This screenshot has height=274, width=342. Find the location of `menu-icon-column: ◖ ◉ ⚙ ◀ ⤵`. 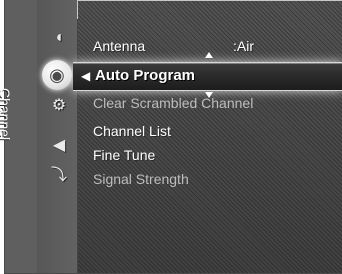

menu-icon-column: ◖ ◉ ⚙ ◀ ⤵ is located at coordinates (57, 136).